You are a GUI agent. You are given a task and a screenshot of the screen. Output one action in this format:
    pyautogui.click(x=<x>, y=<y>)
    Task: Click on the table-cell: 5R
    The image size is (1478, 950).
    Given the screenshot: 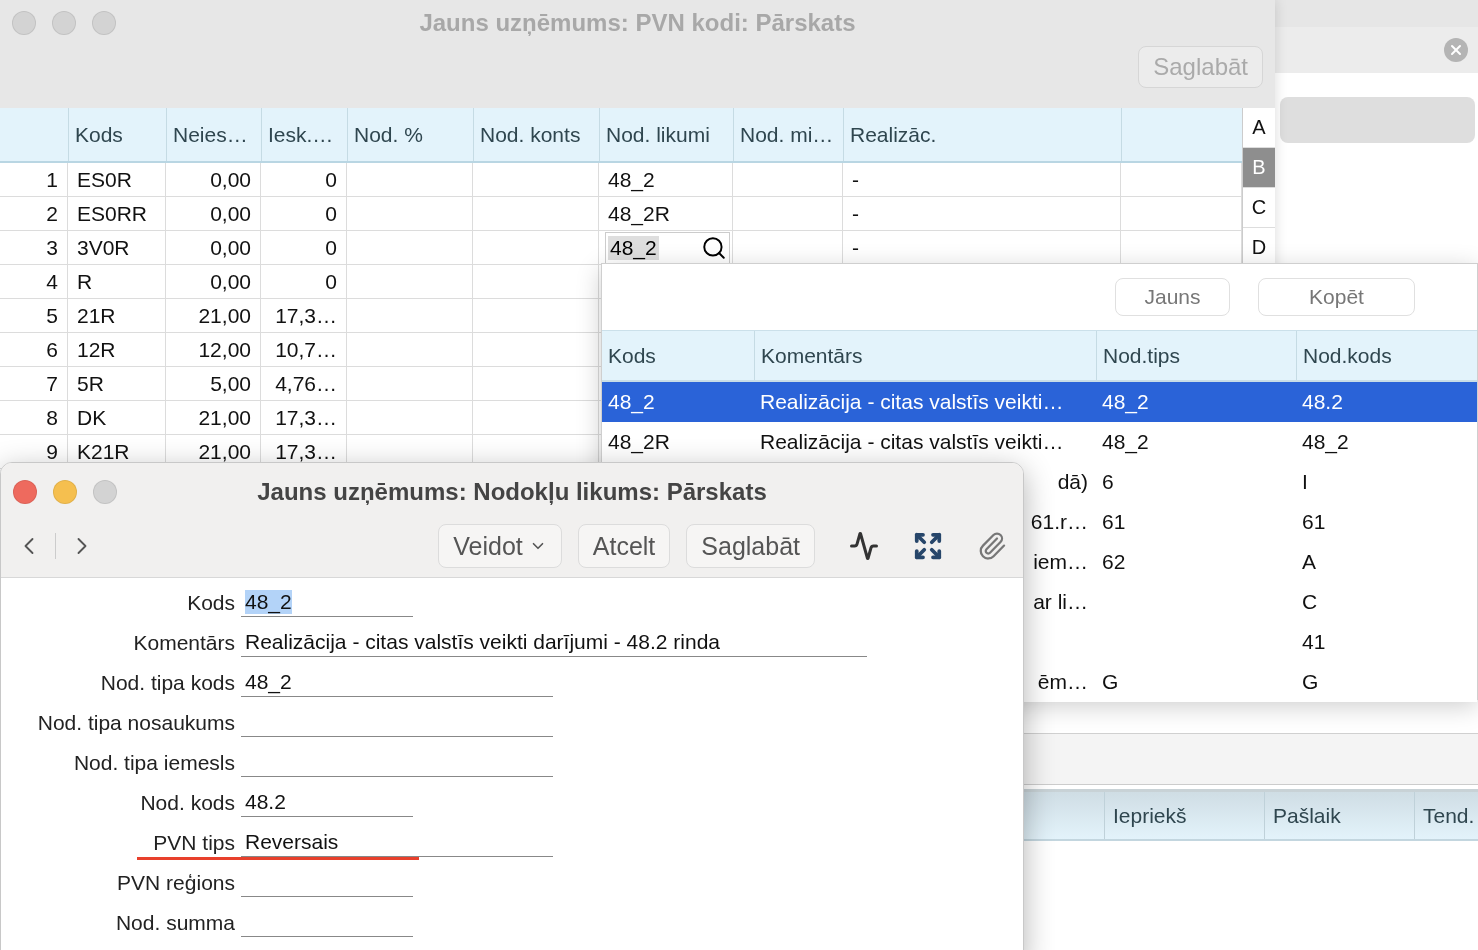 What is the action you would take?
    pyautogui.click(x=117, y=383)
    